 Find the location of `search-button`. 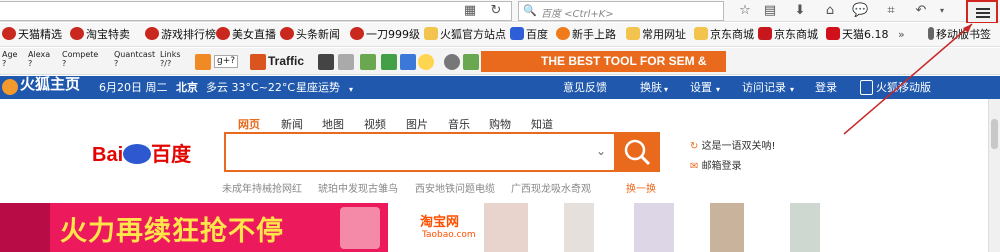

search-button is located at coordinates (637, 152).